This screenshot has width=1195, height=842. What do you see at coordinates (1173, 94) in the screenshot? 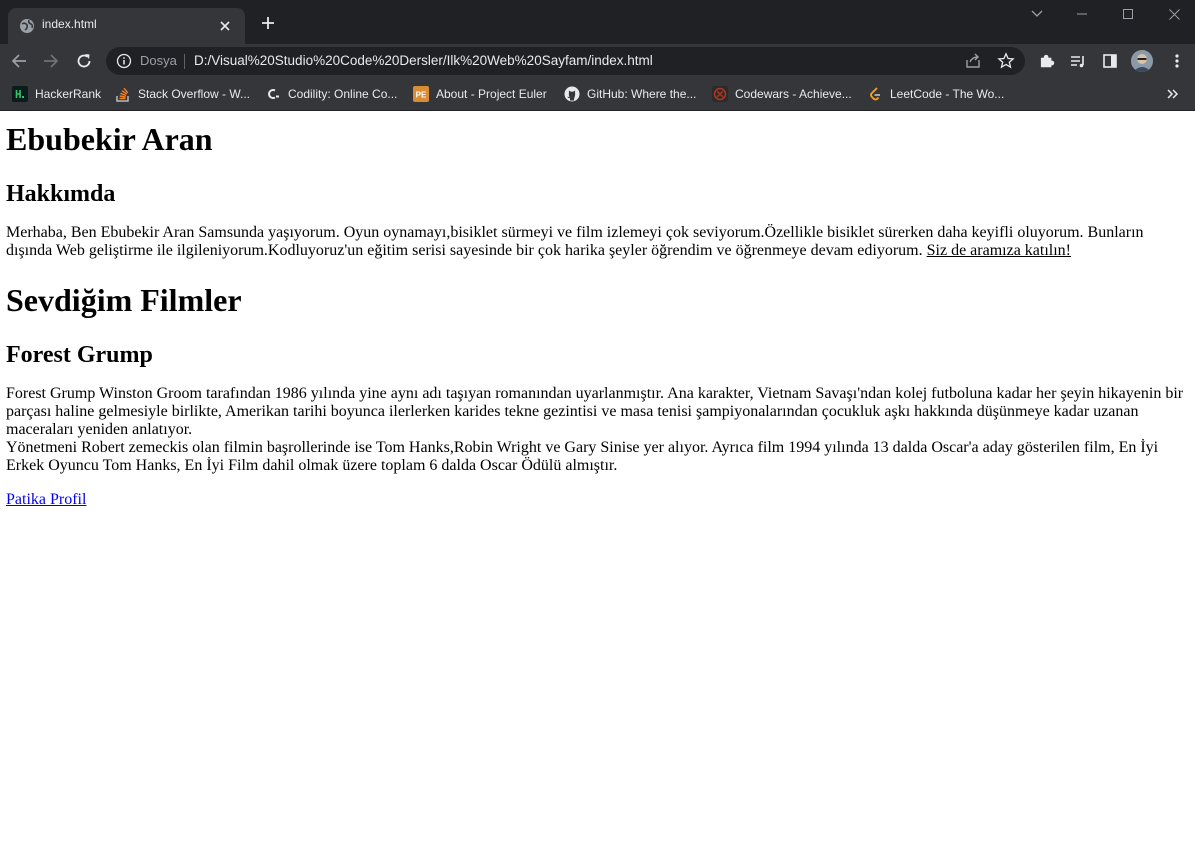
I see `chevron-double-right-icon` at bounding box center [1173, 94].